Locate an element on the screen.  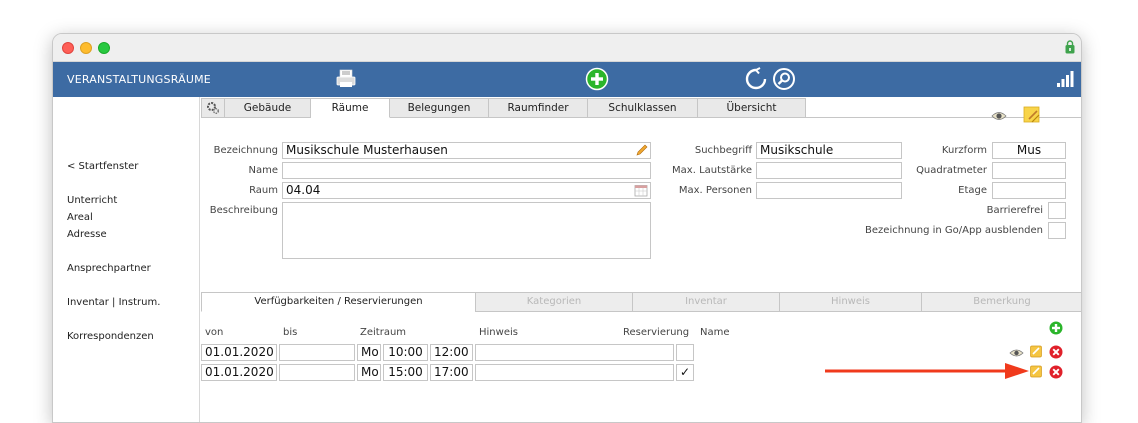
sidebar-item-ansprechpartner: Ansprechpartner is located at coordinates (109, 268).